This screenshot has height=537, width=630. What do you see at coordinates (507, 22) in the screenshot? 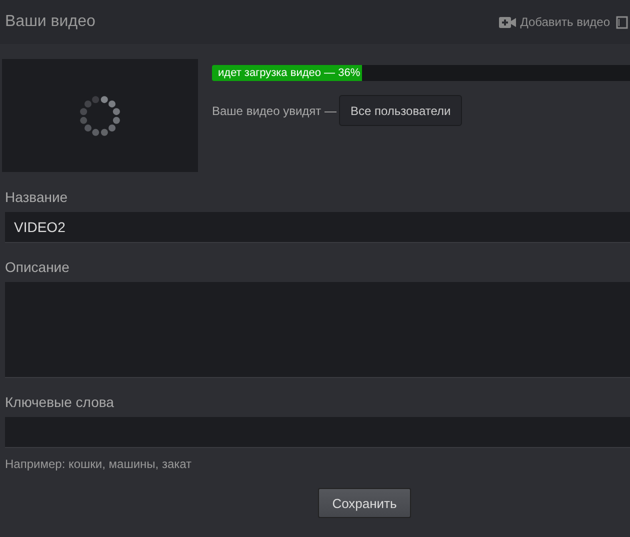
I see `video-camera-icon` at bounding box center [507, 22].